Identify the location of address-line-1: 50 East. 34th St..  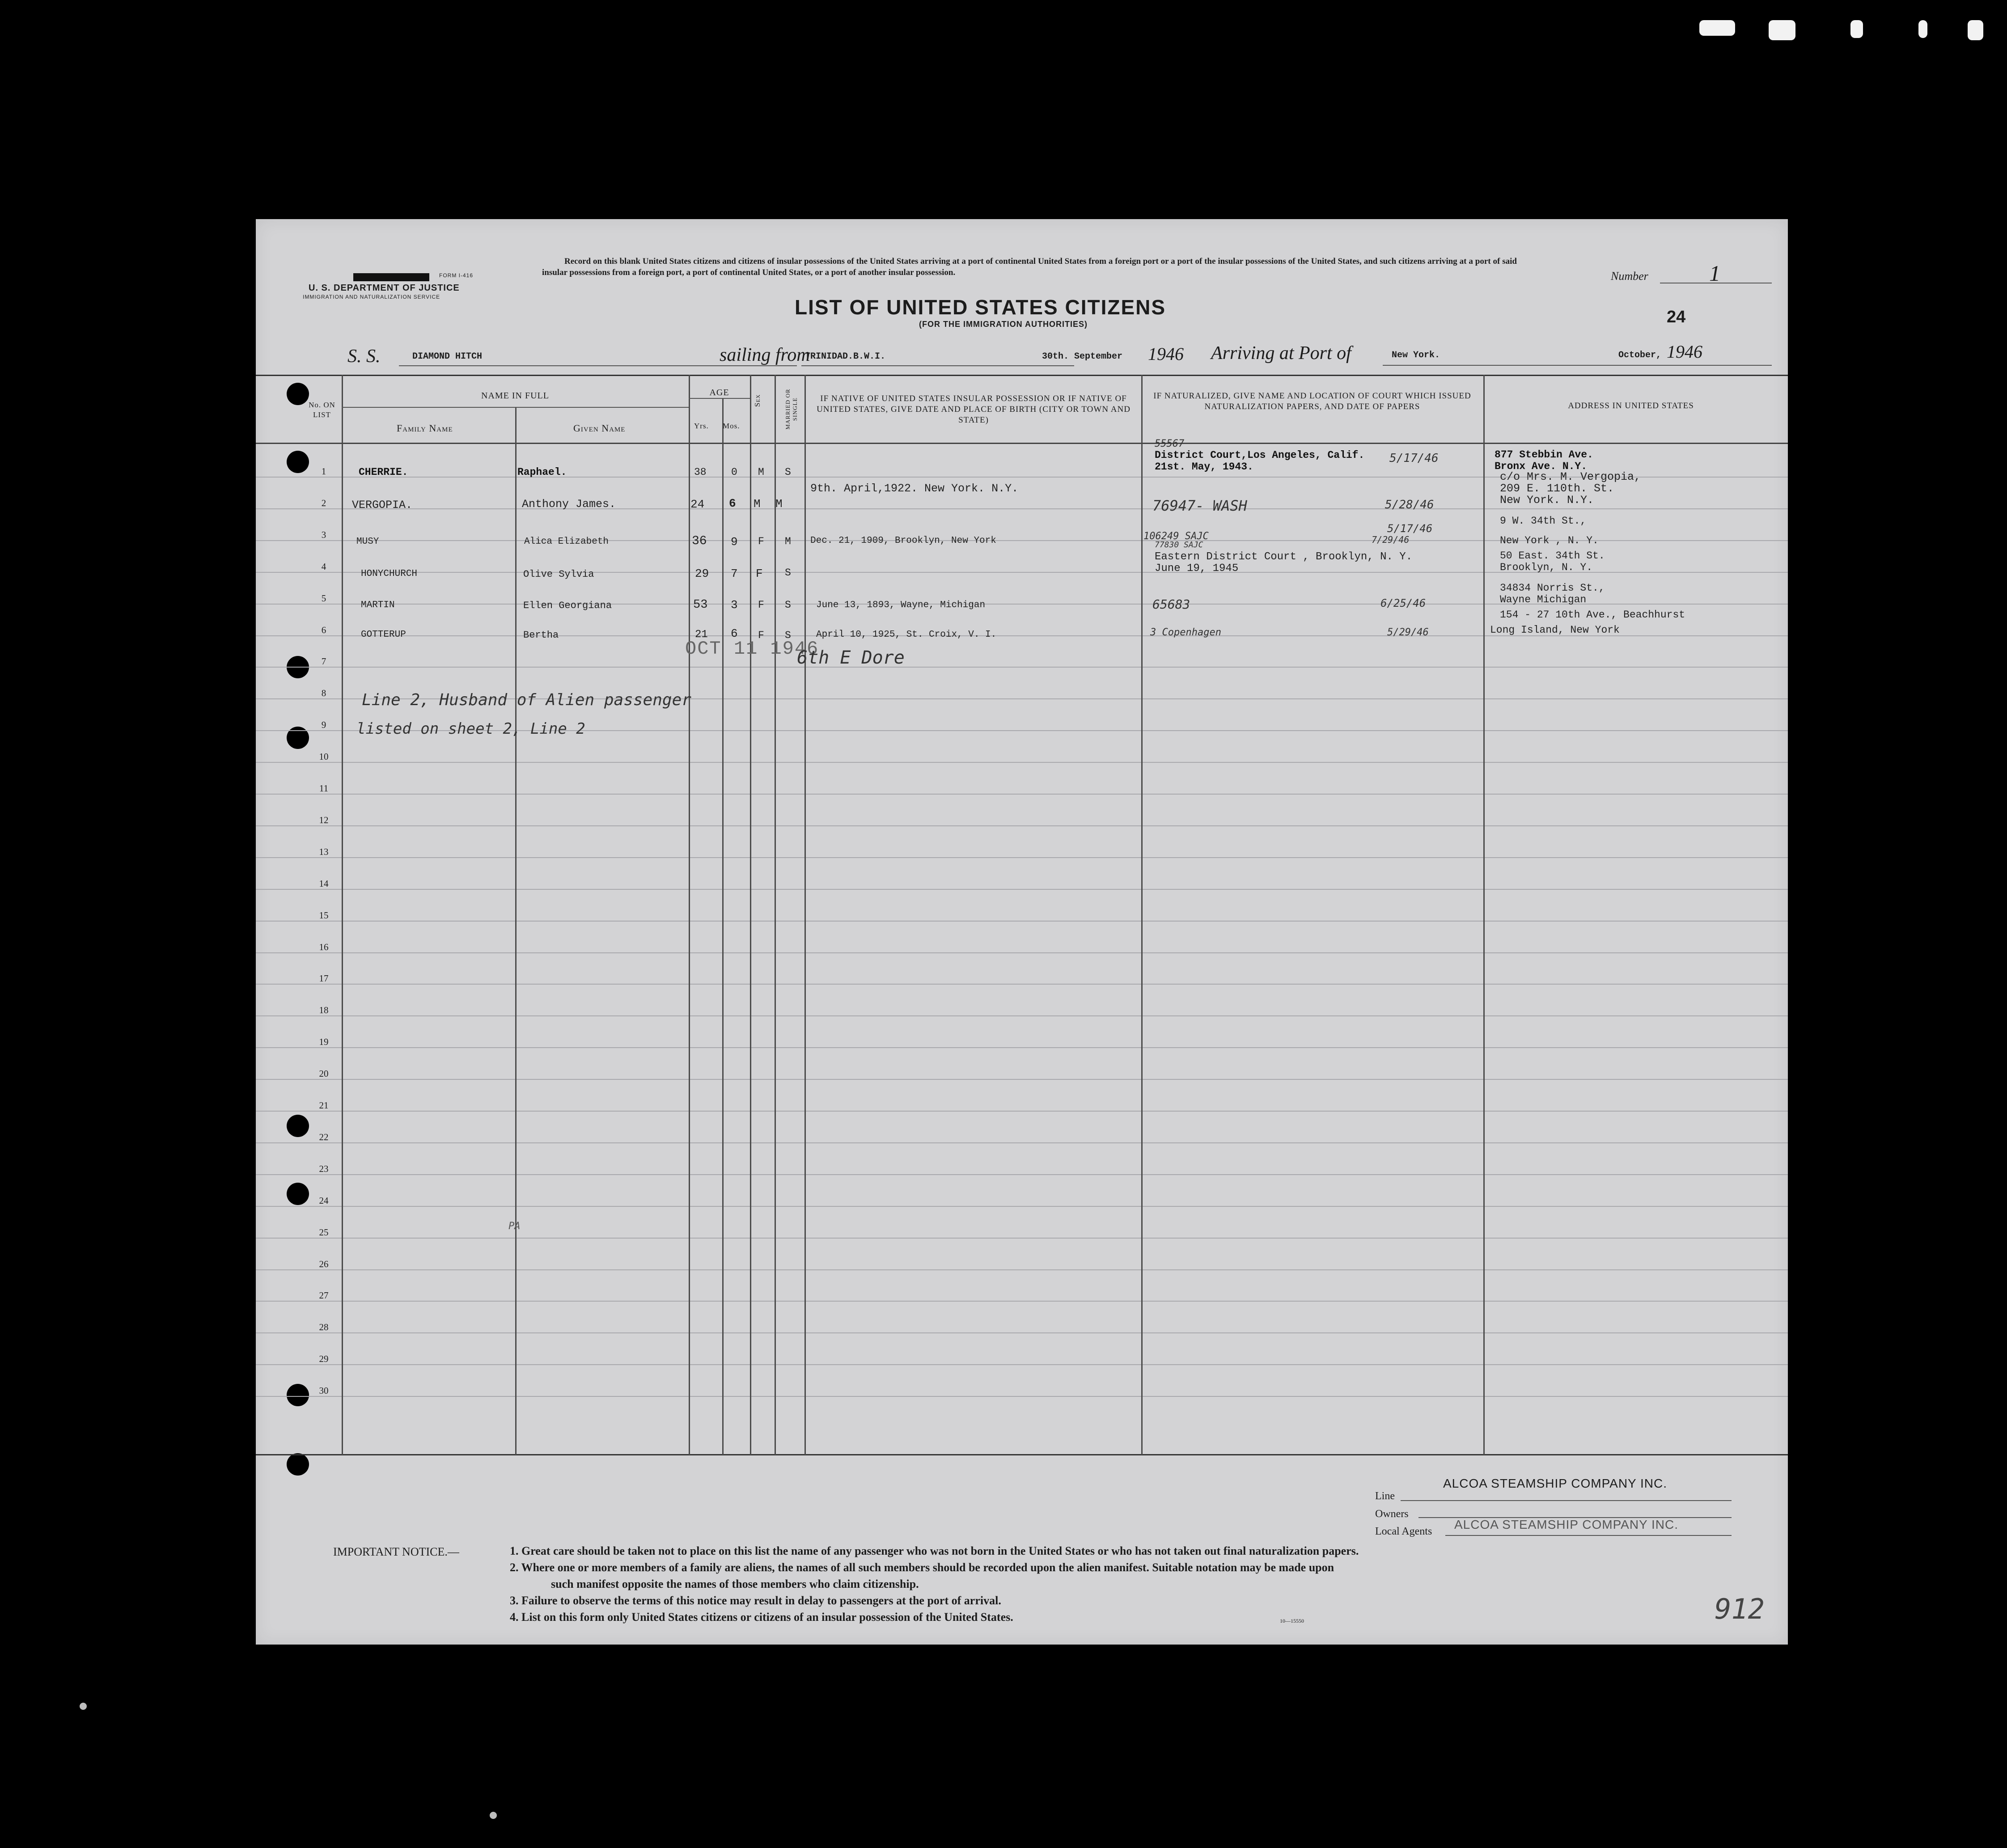
(1552, 556).